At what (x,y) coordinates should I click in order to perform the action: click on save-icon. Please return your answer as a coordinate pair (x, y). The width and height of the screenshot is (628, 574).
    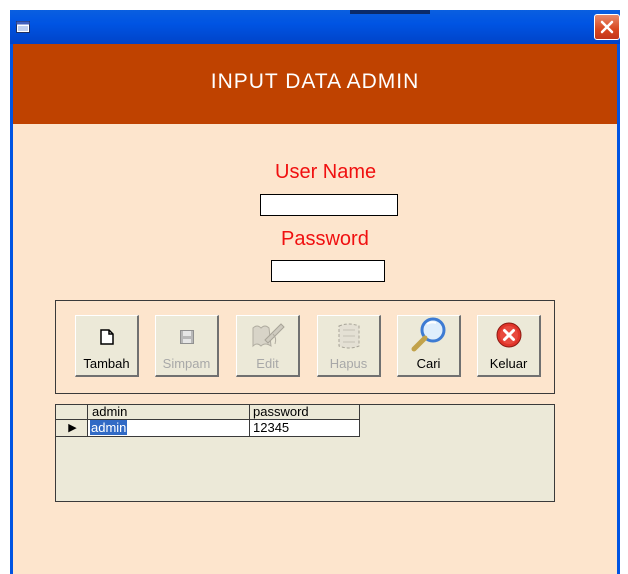
    Looking at the image, I should click on (186, 337).